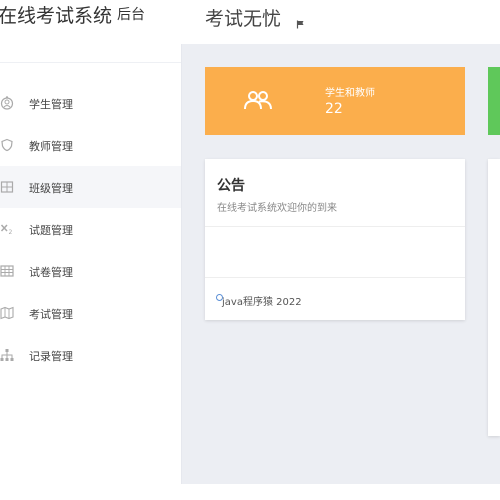 The width and height of the screenshot is (500, 500). Describe the element at coordinates (7, 187) in the screenshot. I see `grid-icon` at that location.